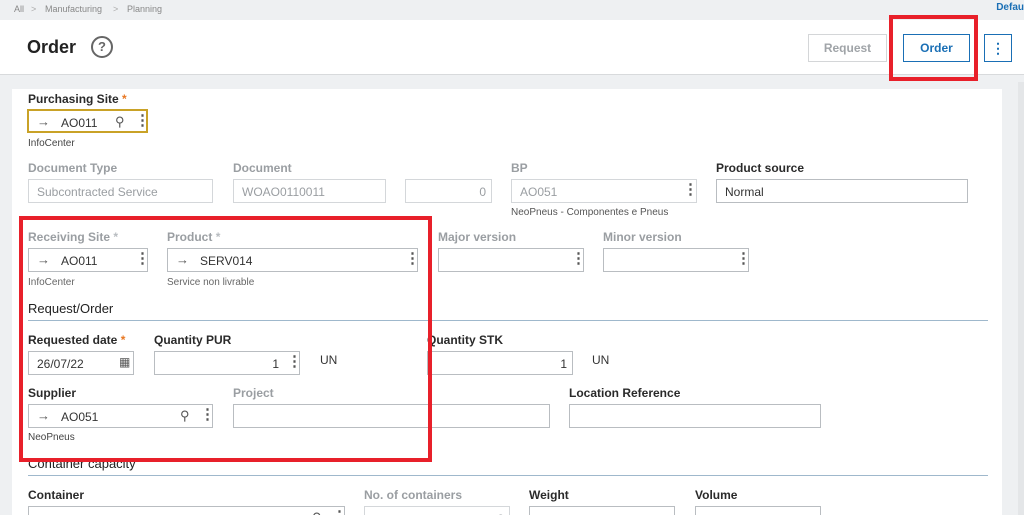 The image size is (1024, 515). I want to click on bp-label: BP, so click(519, 168).